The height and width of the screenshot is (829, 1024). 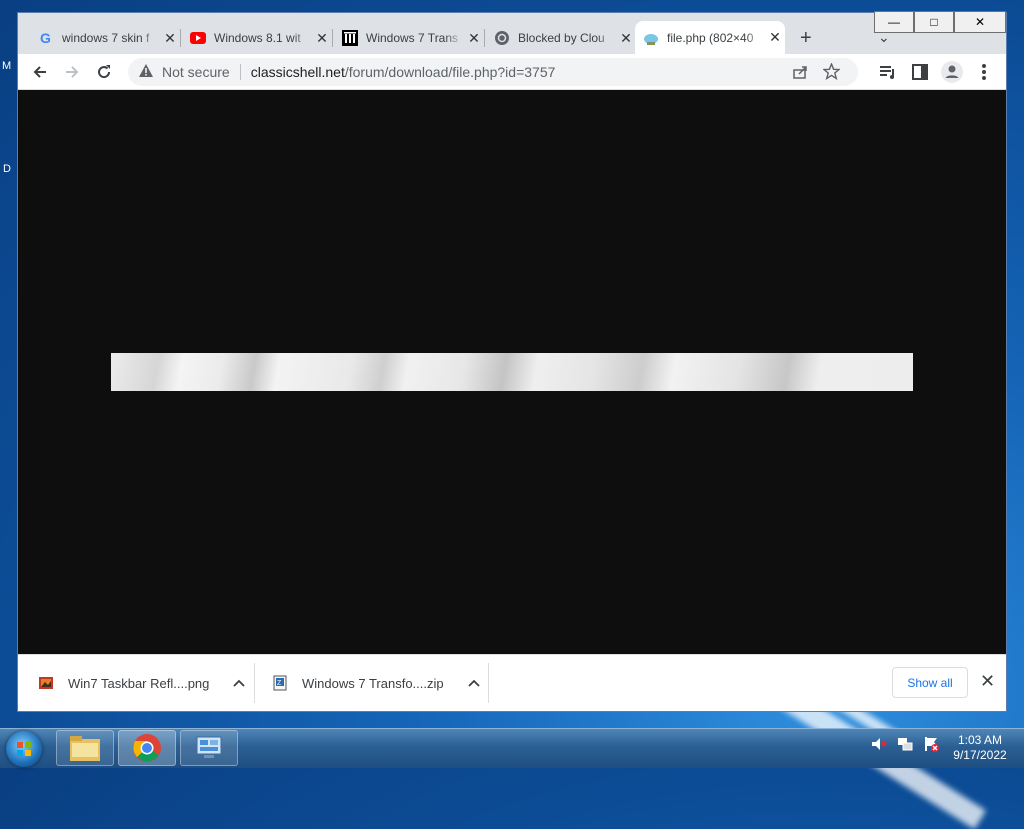 I want to click on side-panel-button, so click(x=920, y=72).